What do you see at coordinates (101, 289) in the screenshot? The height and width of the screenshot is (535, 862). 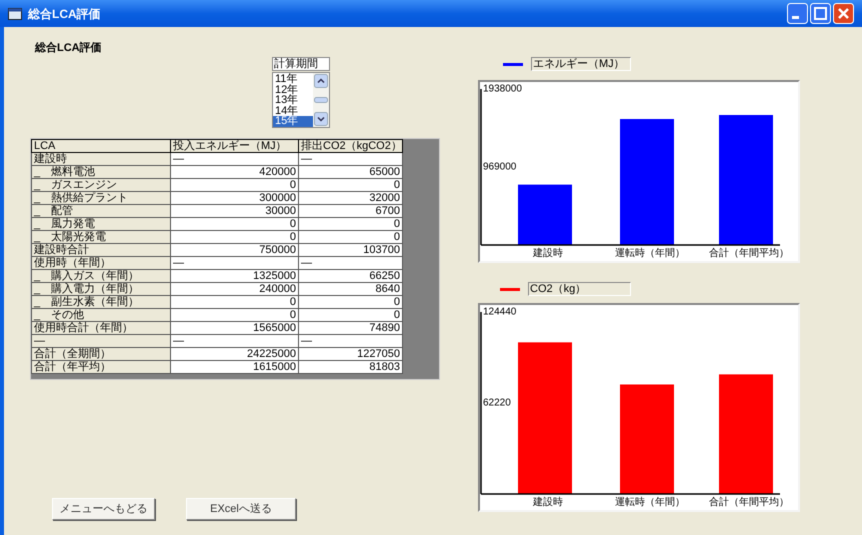 I see `row-label: _ 購入電力（年間）` at bounding box center [101, 289].